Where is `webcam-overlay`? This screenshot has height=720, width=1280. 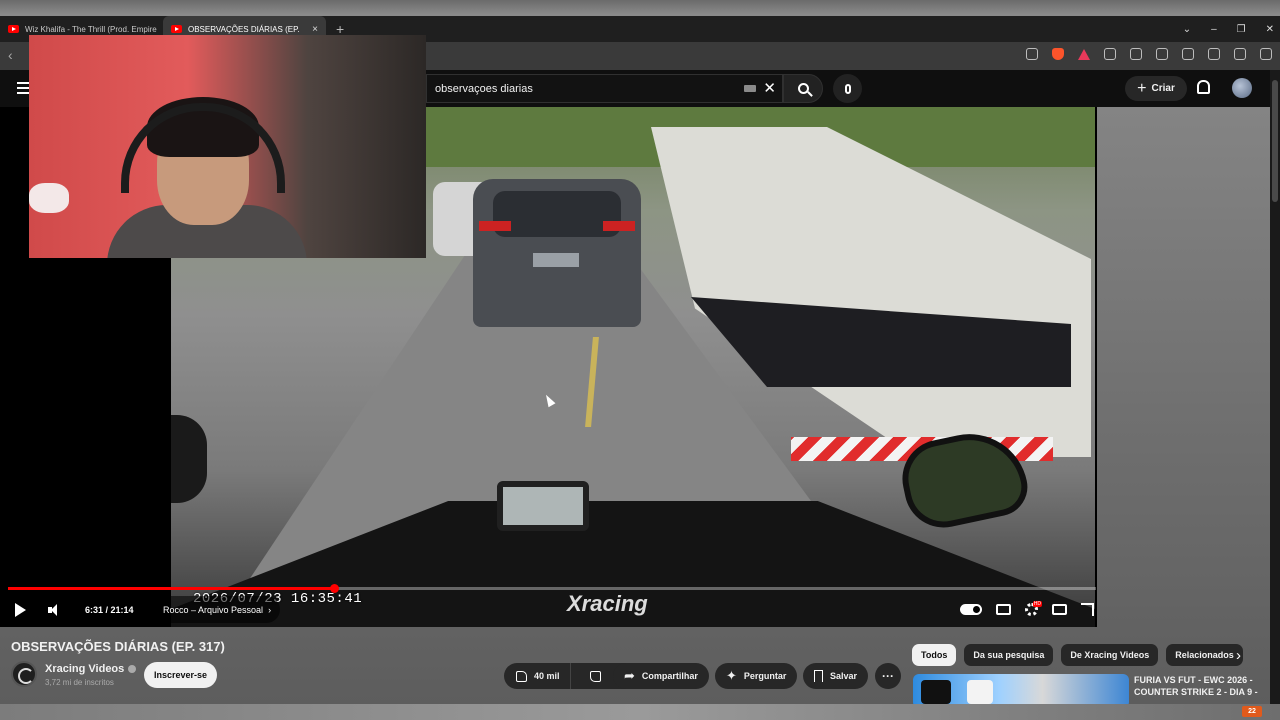
webcam-overlay is located at coordinates (227, 146).